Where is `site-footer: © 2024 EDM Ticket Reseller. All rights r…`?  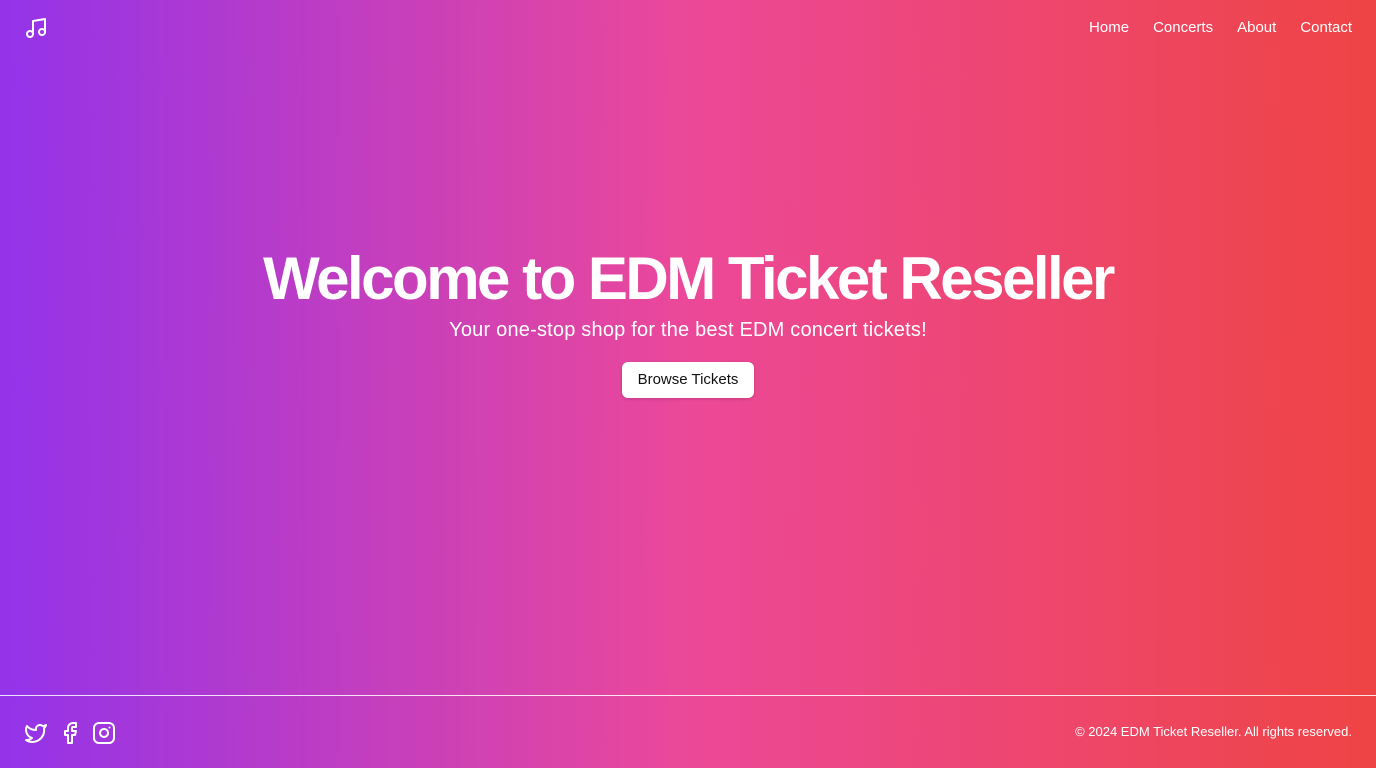
site-footer: © 2024 EDM Ticket Reseller. All rights r… is located at coordinates (688, 731).